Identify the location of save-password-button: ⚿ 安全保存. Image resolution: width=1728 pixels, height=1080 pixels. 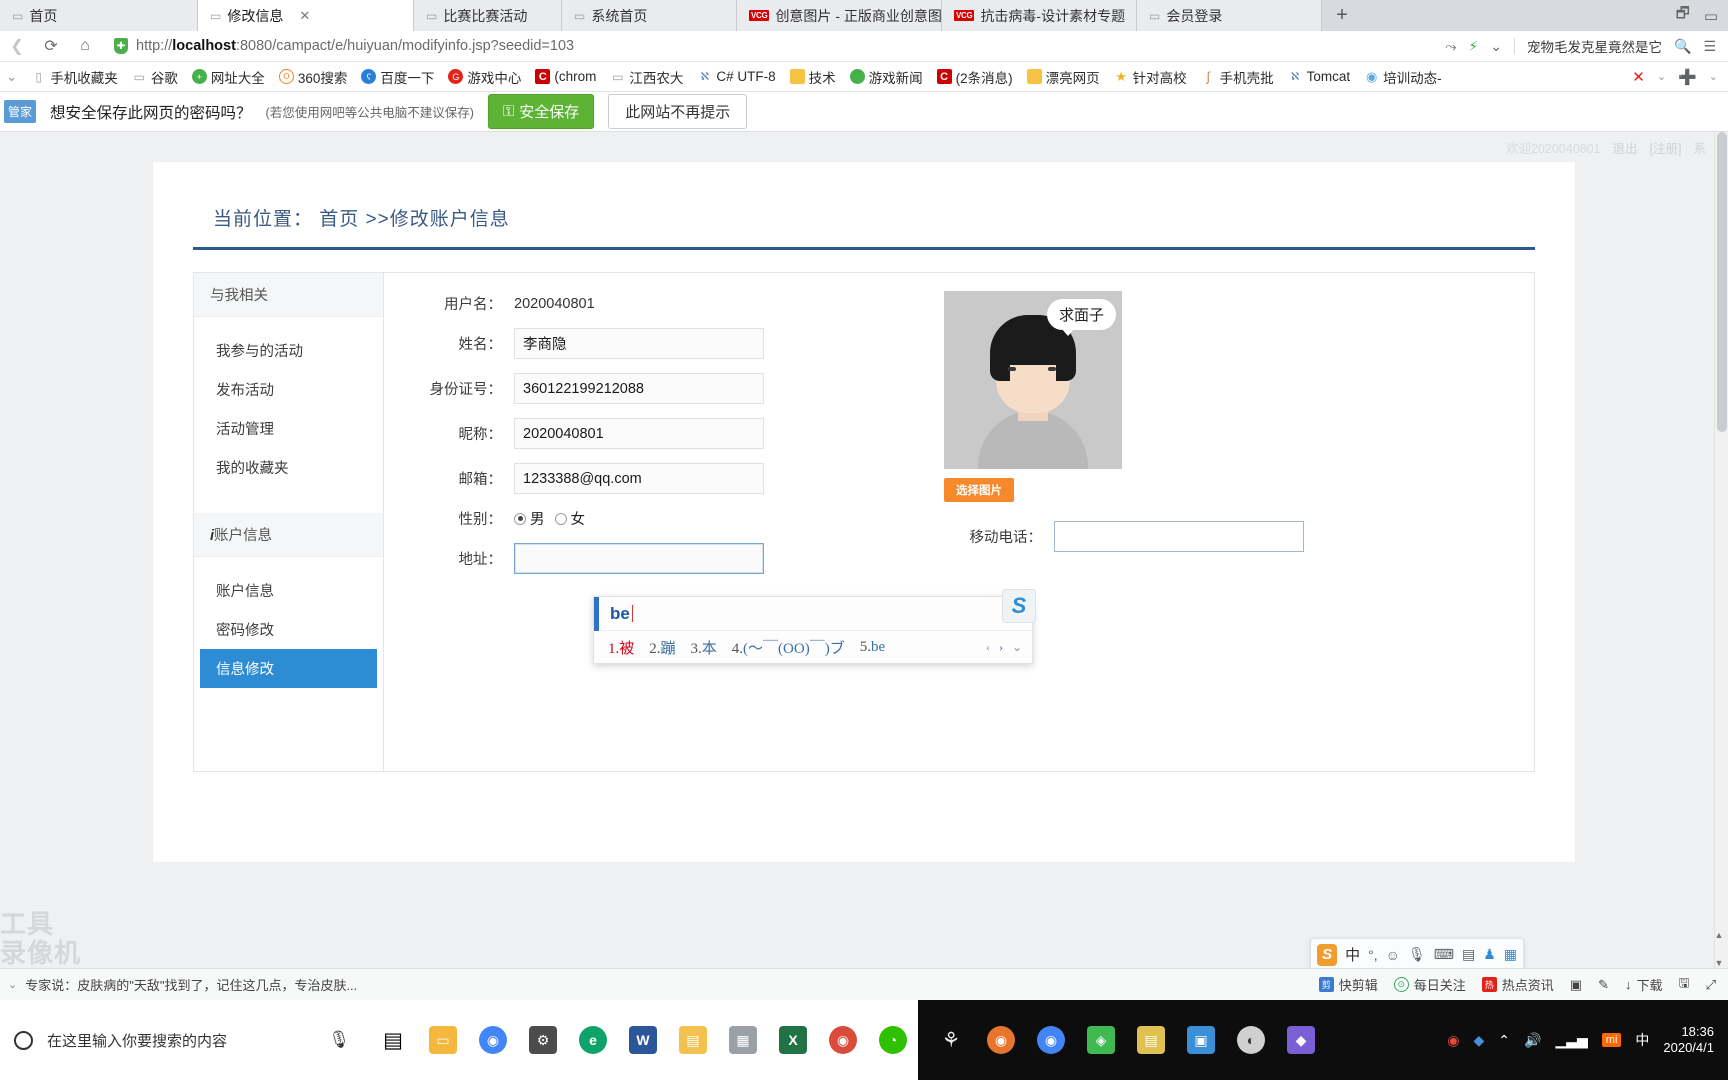
(541, 111).